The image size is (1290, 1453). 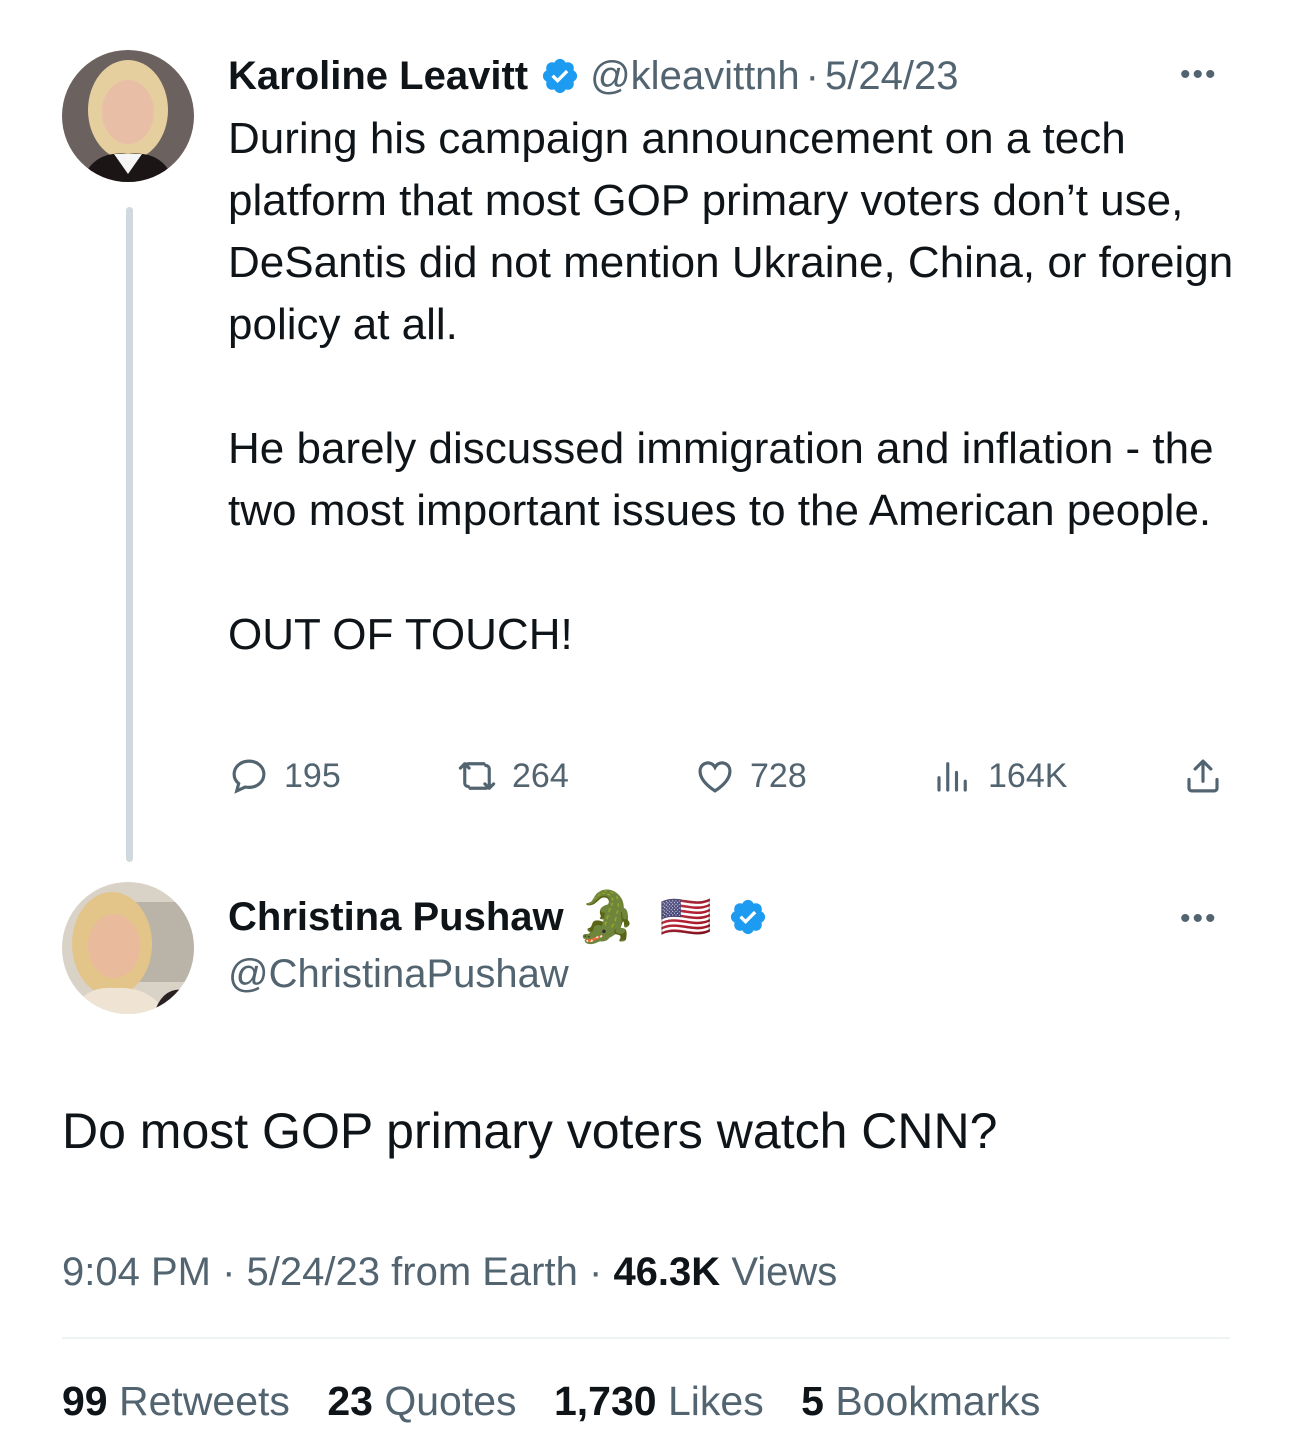 I want to click on reply-icon, so click(x=249, y=776).